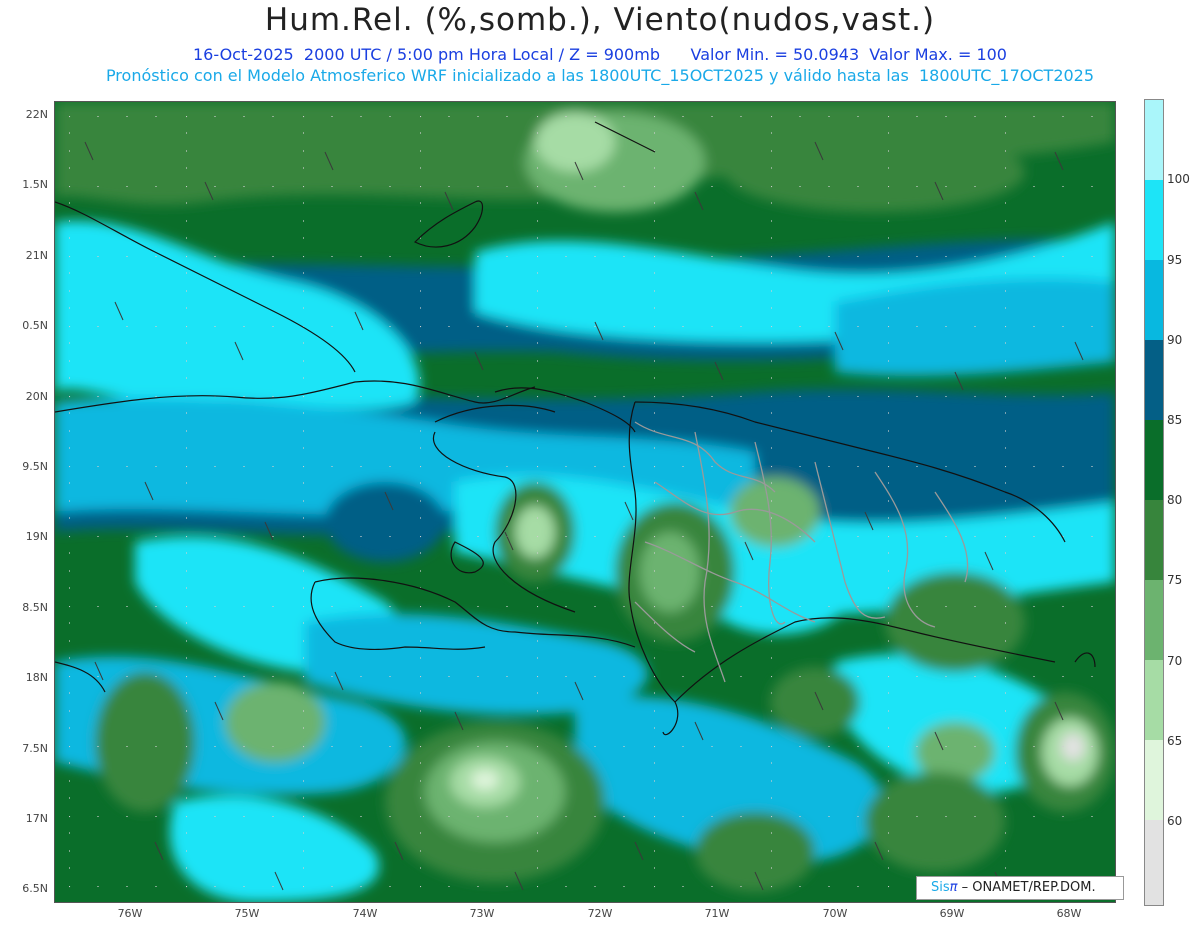  What do you see at coordinates (717, 913) in the screenshot?
I see `lon-label-71w: 71W` at bounding box center [717, 913].